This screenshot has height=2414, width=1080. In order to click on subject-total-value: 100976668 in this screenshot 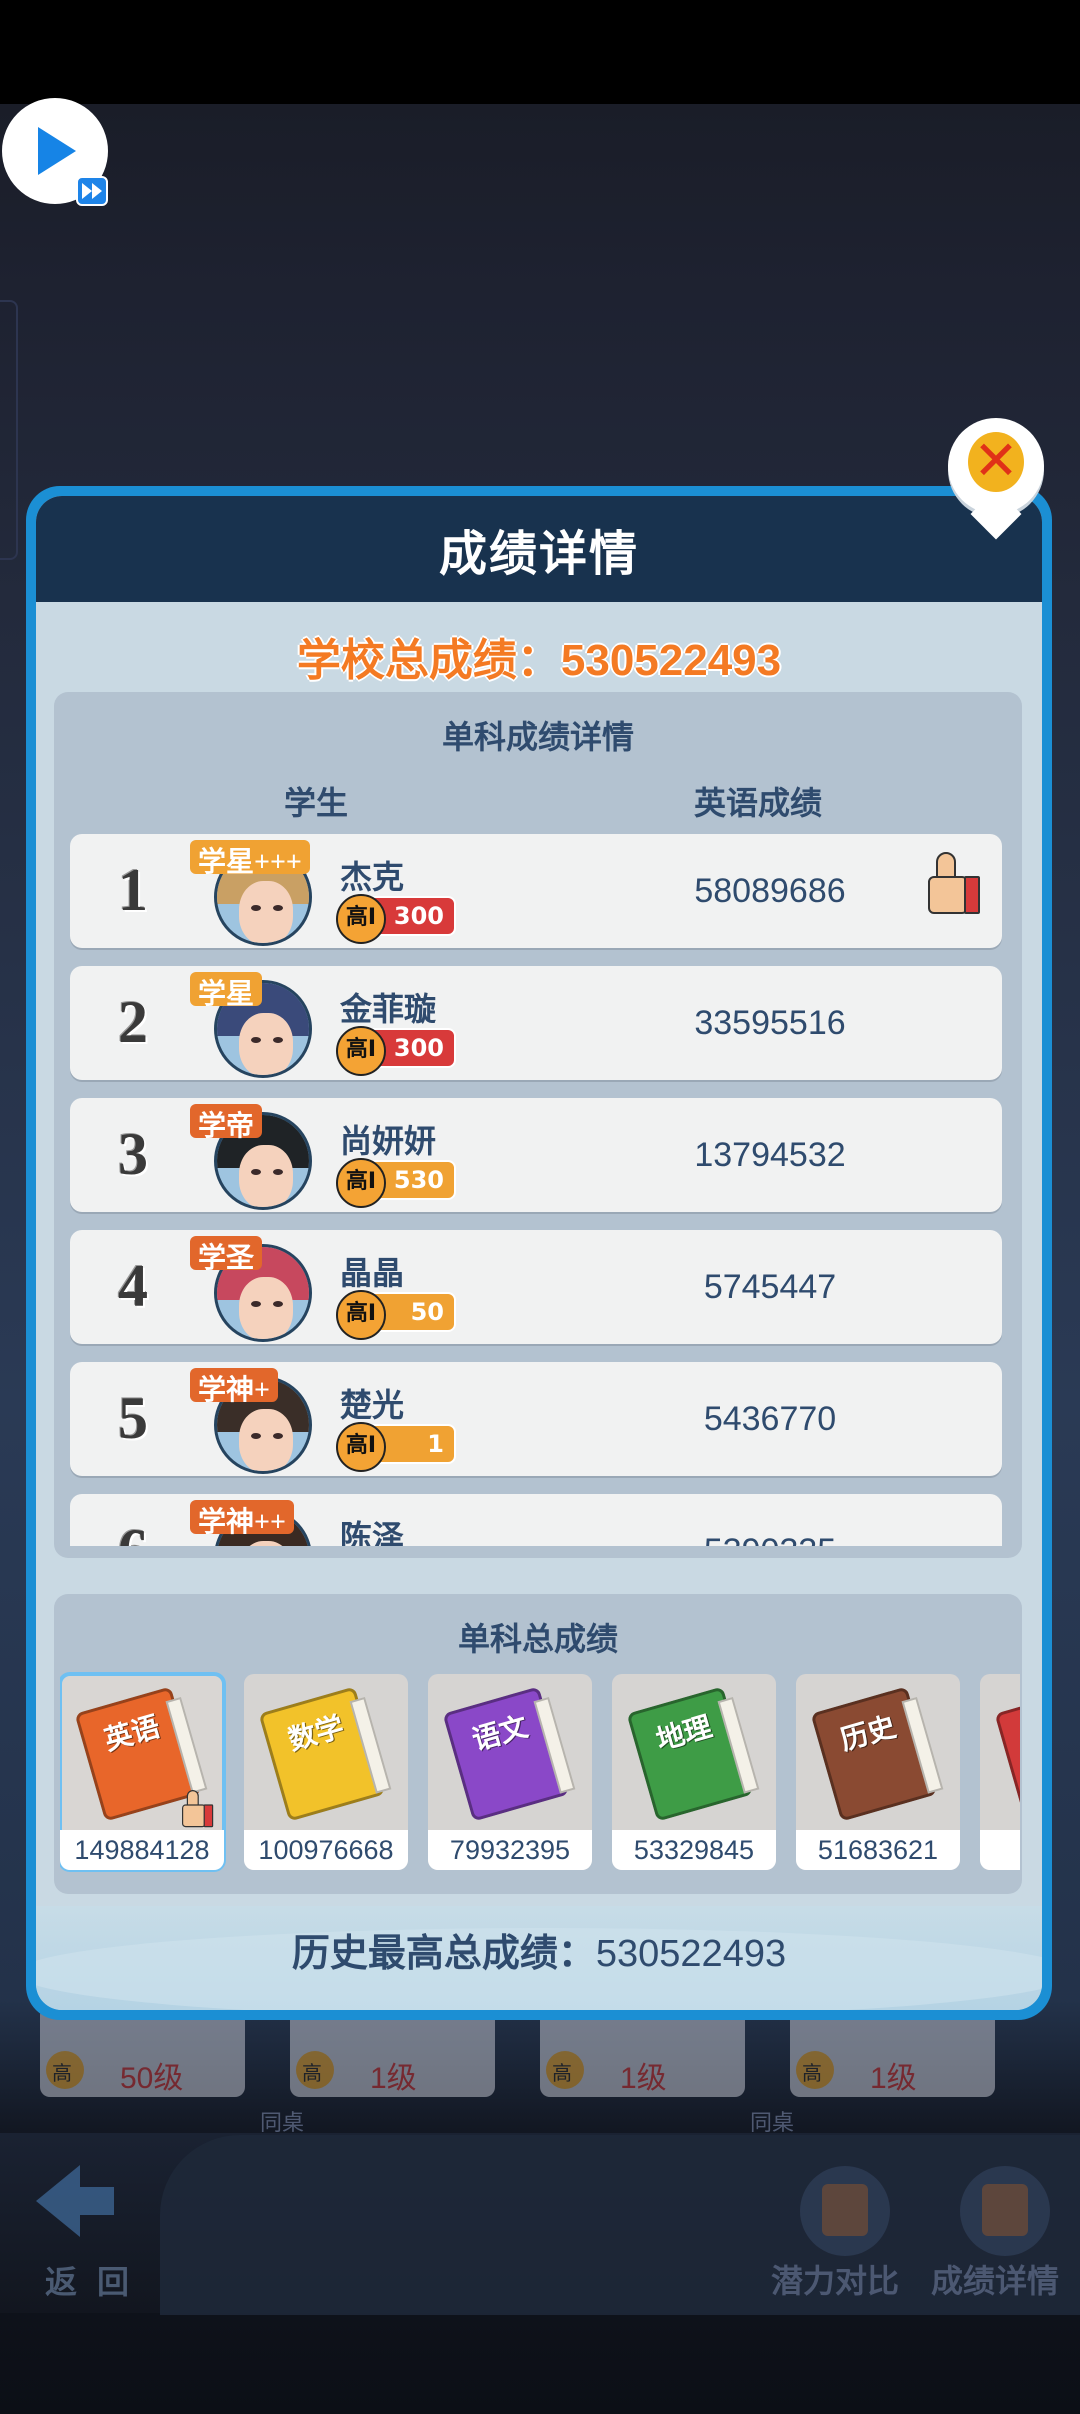, I will do `click(326, 1850)`.